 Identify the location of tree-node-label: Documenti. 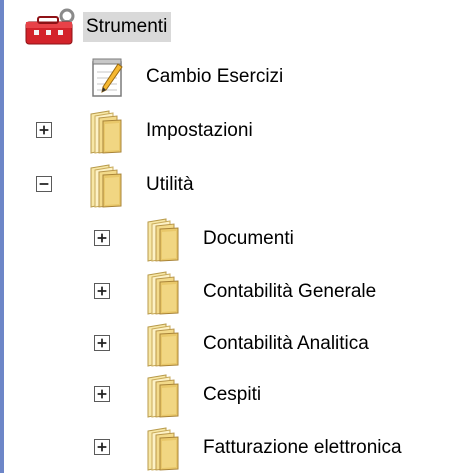
(248, 239).